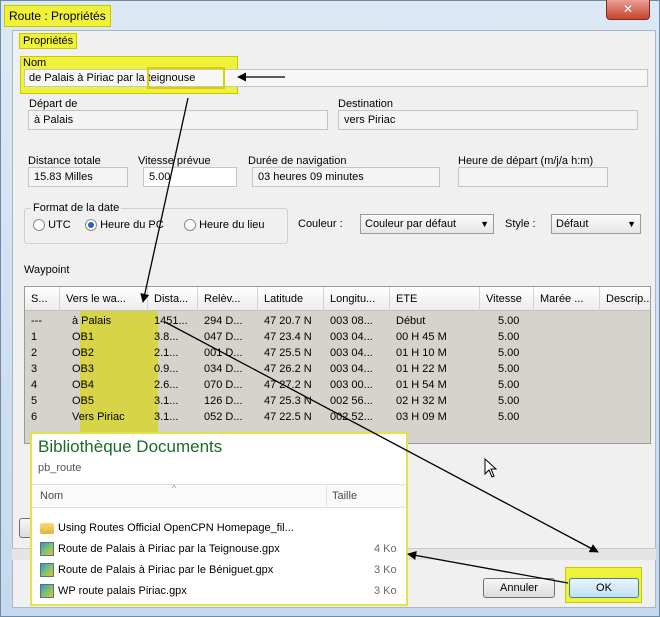  What do you see at coordinates (83, 385) in the screenshot?
I see `table-cell: OB4` at bounding box center [83, 385].